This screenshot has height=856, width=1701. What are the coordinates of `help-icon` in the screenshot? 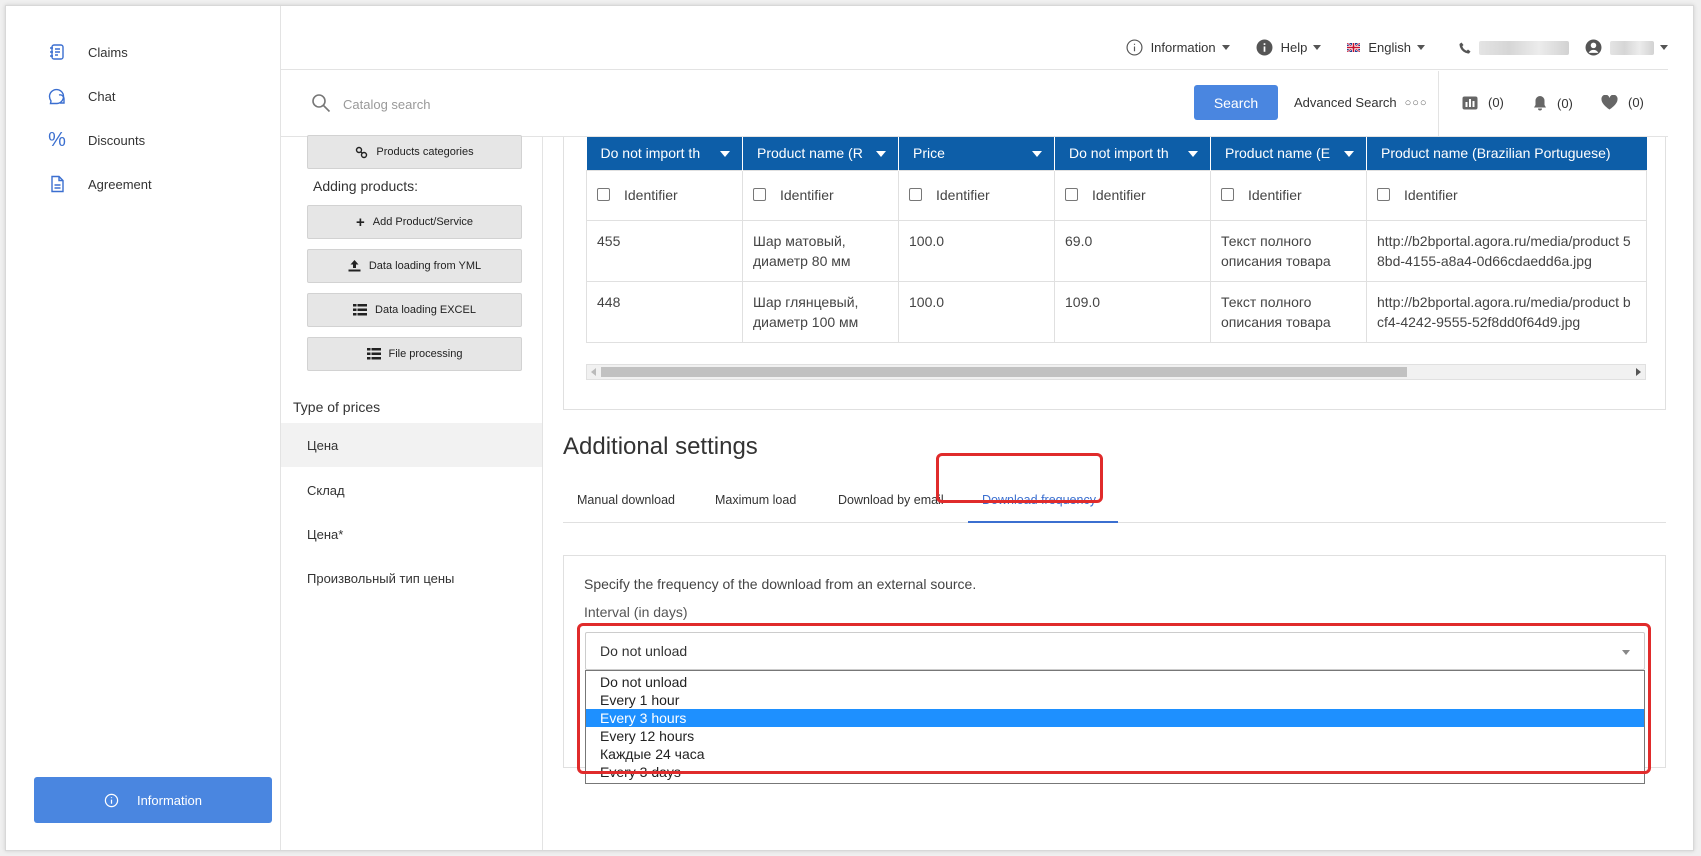 It's located at (1264, 47).